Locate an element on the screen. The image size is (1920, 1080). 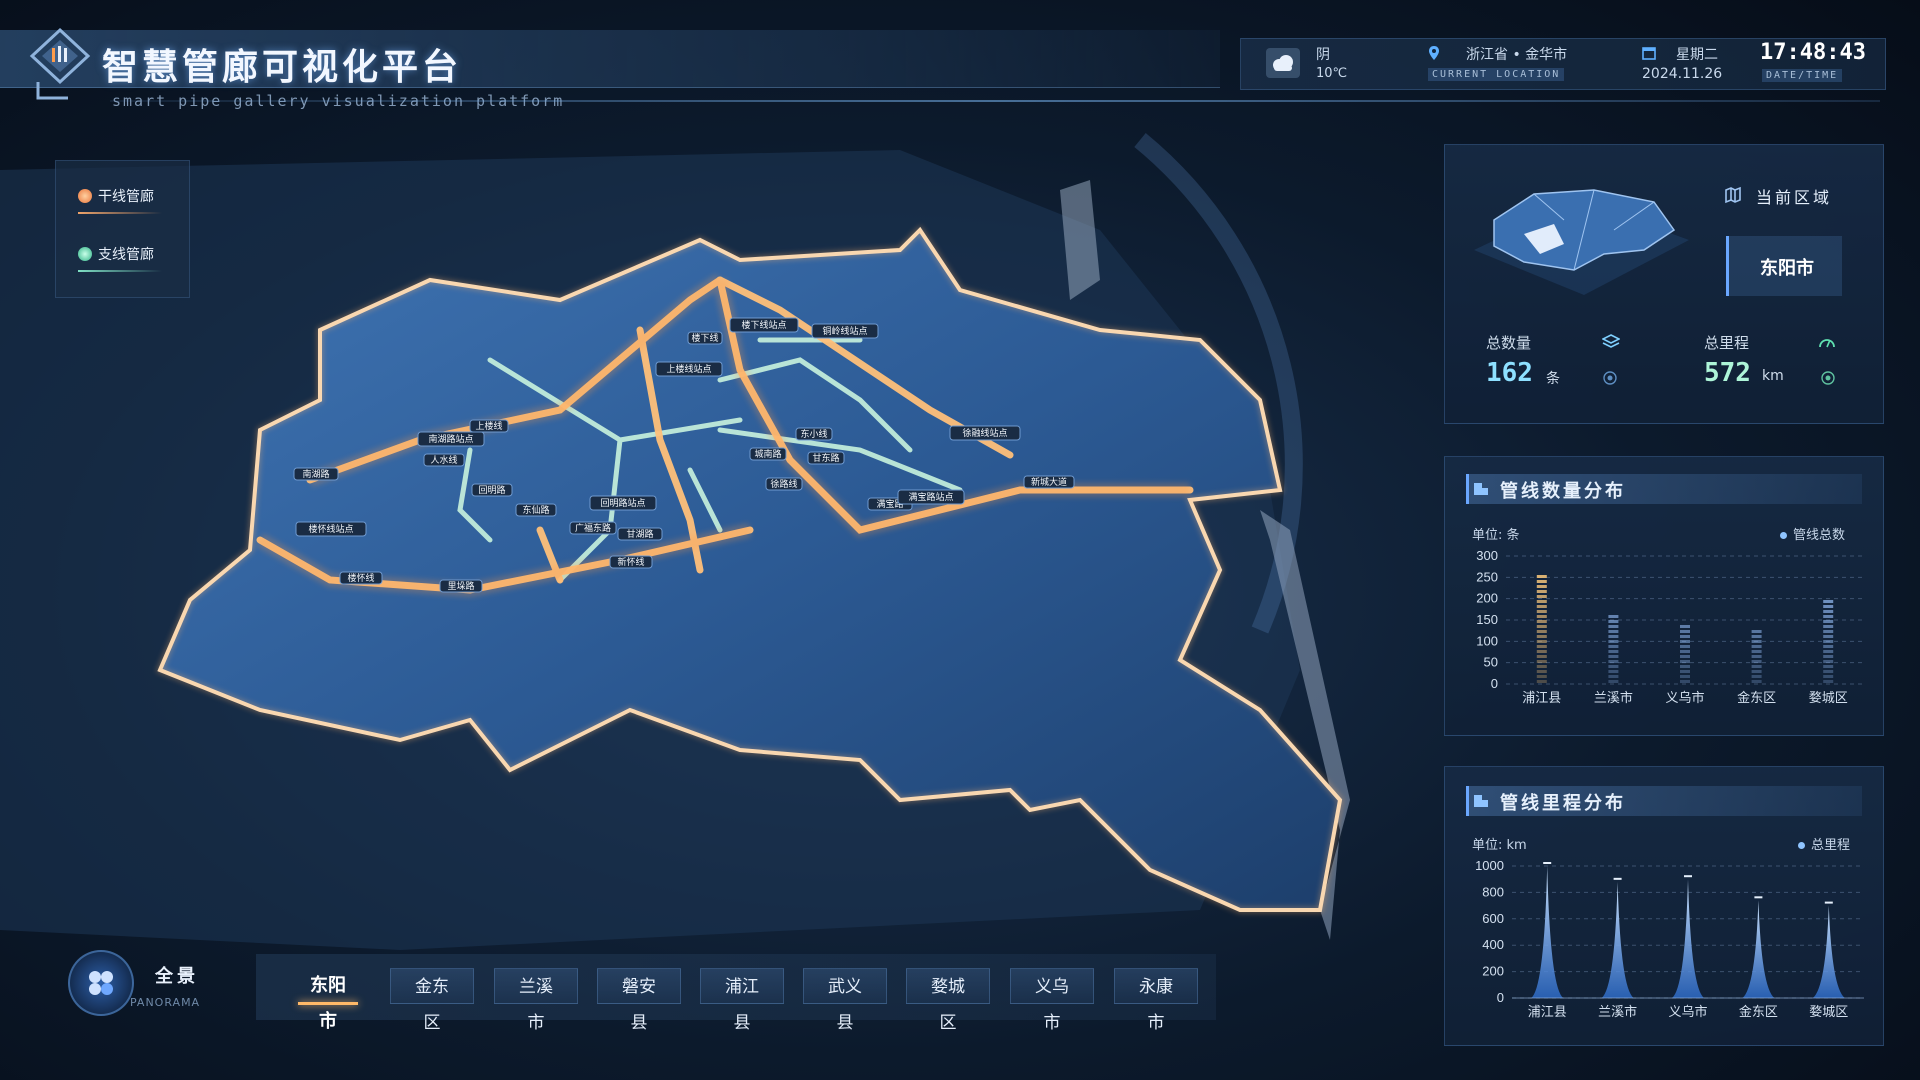
legend-panel is located at coordinates (122, 229).